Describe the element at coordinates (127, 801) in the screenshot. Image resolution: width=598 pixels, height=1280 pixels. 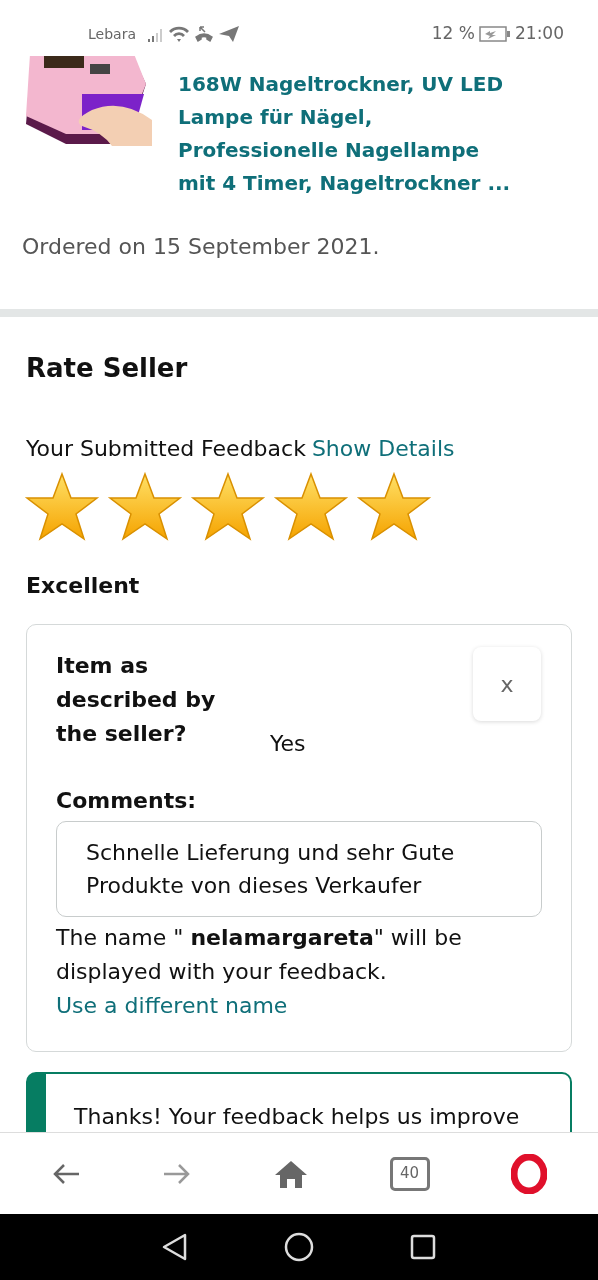
I see `comments-label: Comments:` at that location.